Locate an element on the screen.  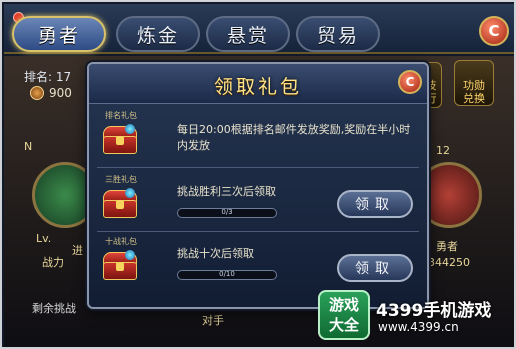
top-tab-bar: 勇者 炼金 悬赏 贸易 C is located at coordinates (259, 29).